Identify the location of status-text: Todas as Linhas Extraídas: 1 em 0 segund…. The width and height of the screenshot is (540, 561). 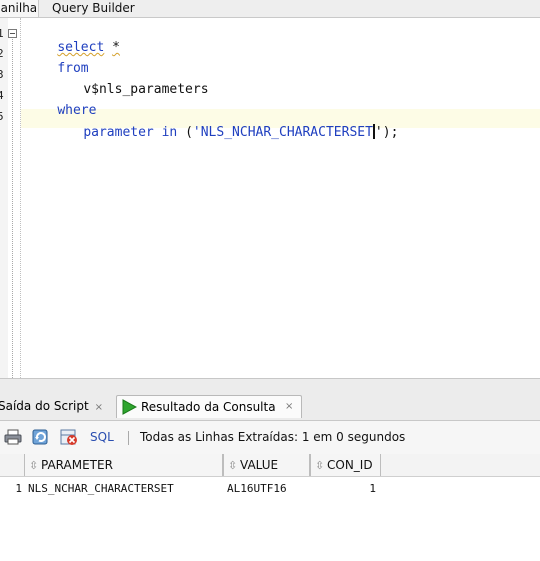
(273, 437).